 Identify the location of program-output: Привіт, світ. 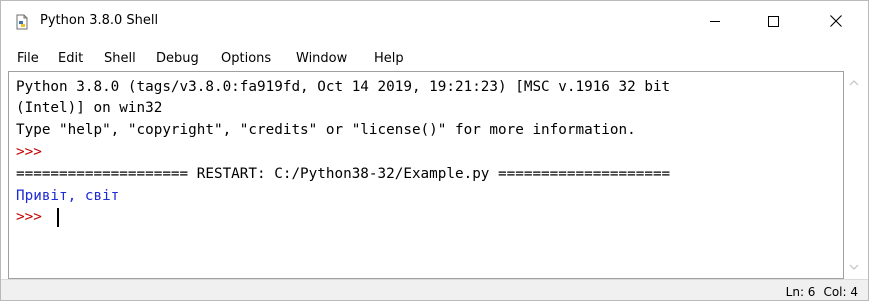
(68, 196).